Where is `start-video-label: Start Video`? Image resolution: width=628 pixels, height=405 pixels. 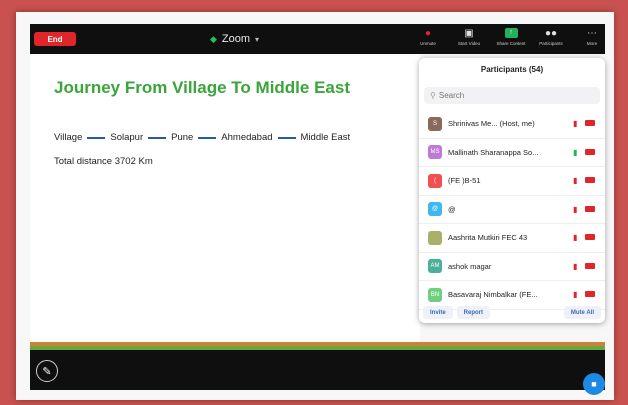 start-video-label: Start Video is located at coordinates (469, 43).